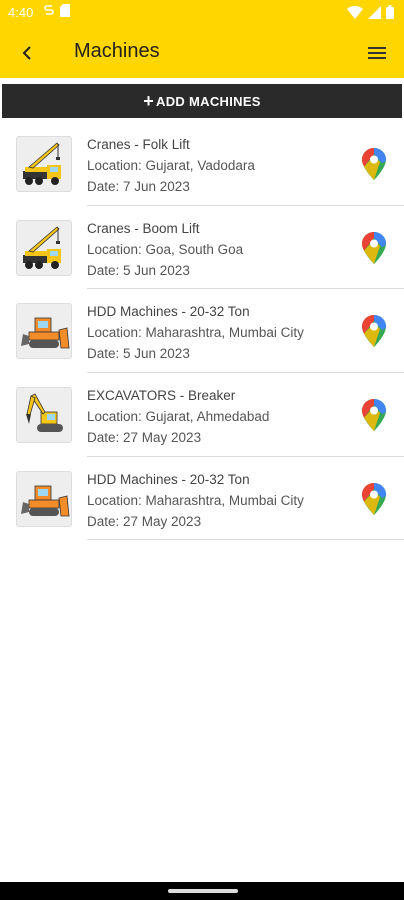 Image resolution: width=404 pixels, height=900 pixels. What do you see at coordinates (138, 144) in the screenshot?
I see `machine-name: Cranes - Folk Lift` at bounding box center [138, 144].